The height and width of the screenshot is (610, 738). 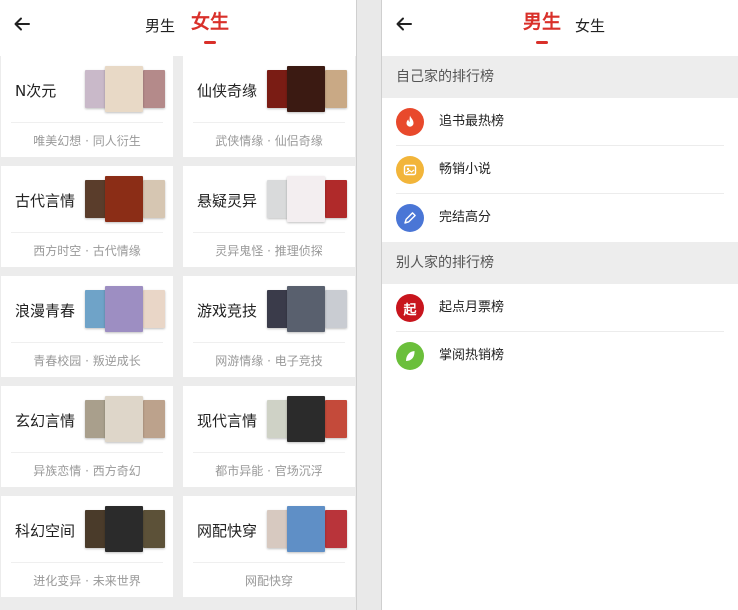 What do you see at coordinates (87, 581) in the screenshot?
I see `category-tags: 进化变异 · 未来世界` at bounding box center [87, 581].